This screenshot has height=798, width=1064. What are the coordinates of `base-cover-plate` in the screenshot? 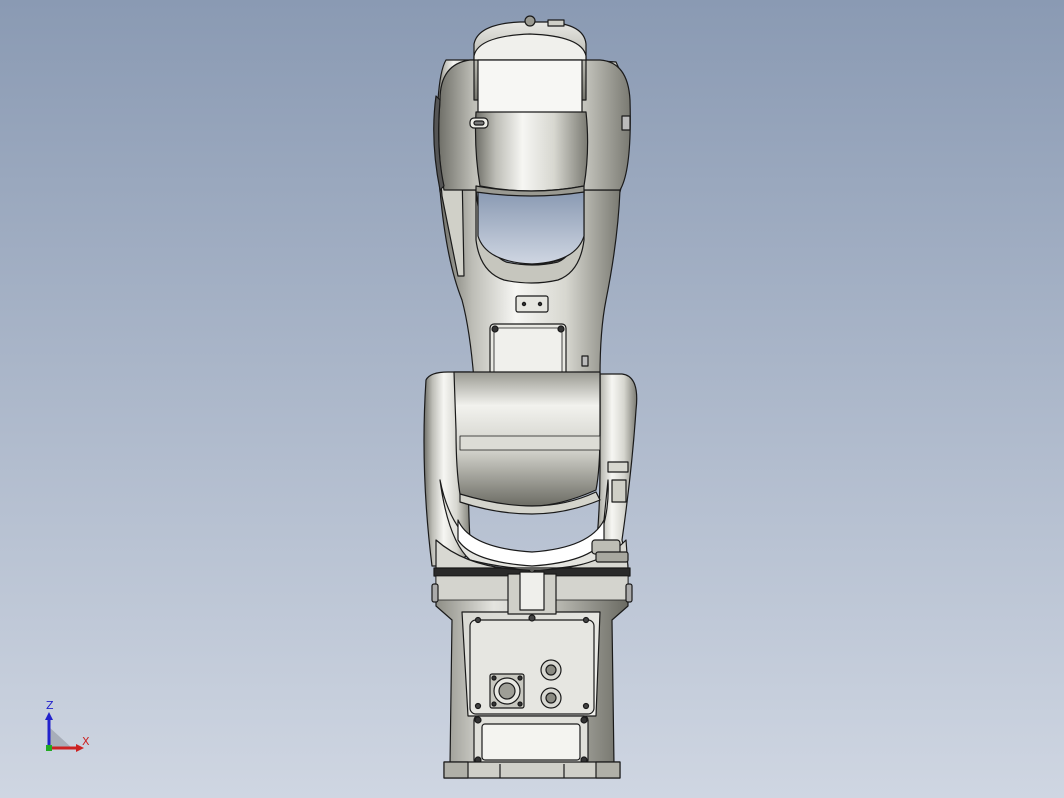 It's located at (531, 740).